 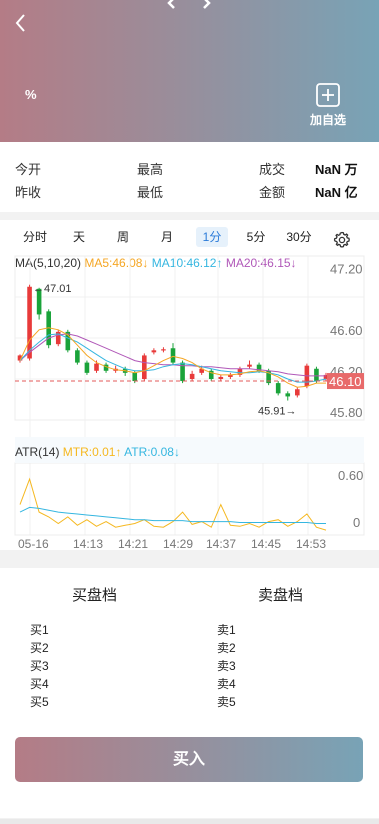 I want to click on atr-value: ATR:0.08↓, so click(x=152, y=452).